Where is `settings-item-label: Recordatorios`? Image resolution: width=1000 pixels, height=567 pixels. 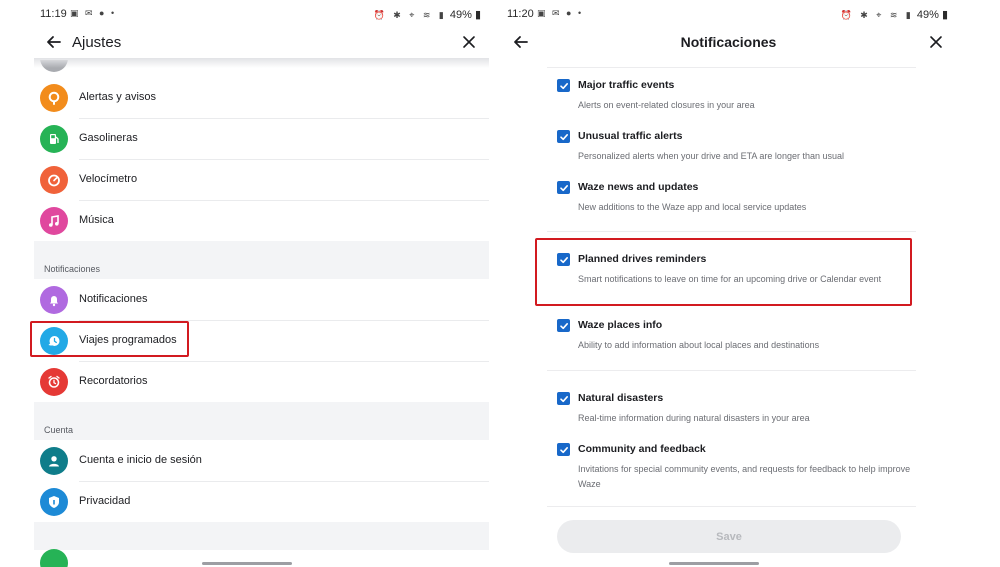 settings-item-label: Recordatorios is located at coordinates (113, 381).